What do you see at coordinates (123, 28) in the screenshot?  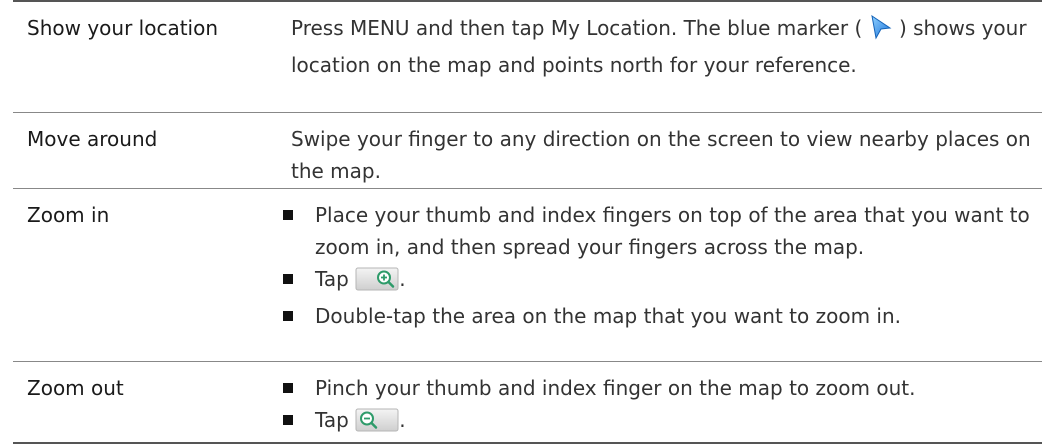 I see `term-show-location: Show your location` at bounding box center [123, 28].